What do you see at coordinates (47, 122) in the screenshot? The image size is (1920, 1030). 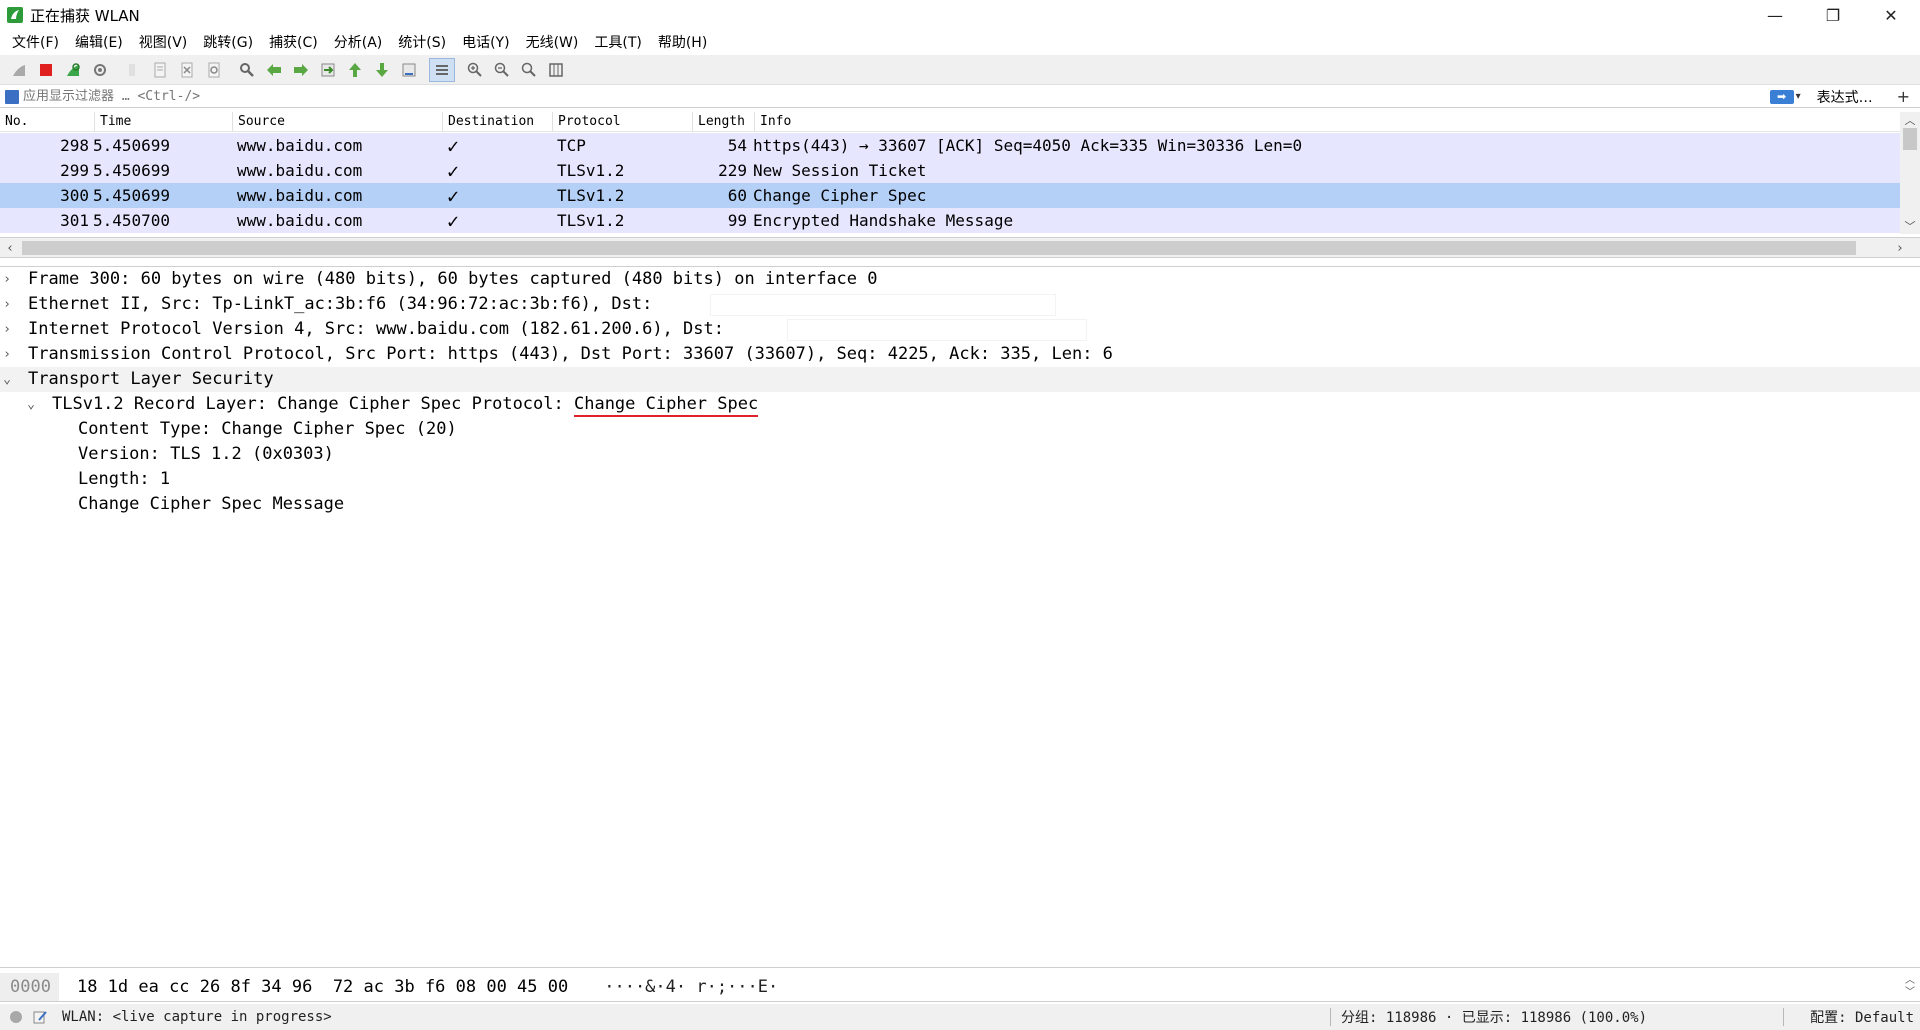 I see `column-header-no: No.` at bounding box center [47, 122].